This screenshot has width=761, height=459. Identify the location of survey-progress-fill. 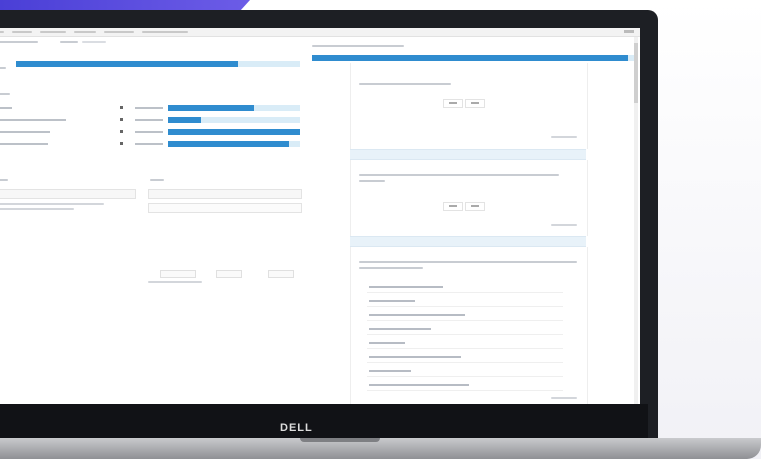
(470, 58).